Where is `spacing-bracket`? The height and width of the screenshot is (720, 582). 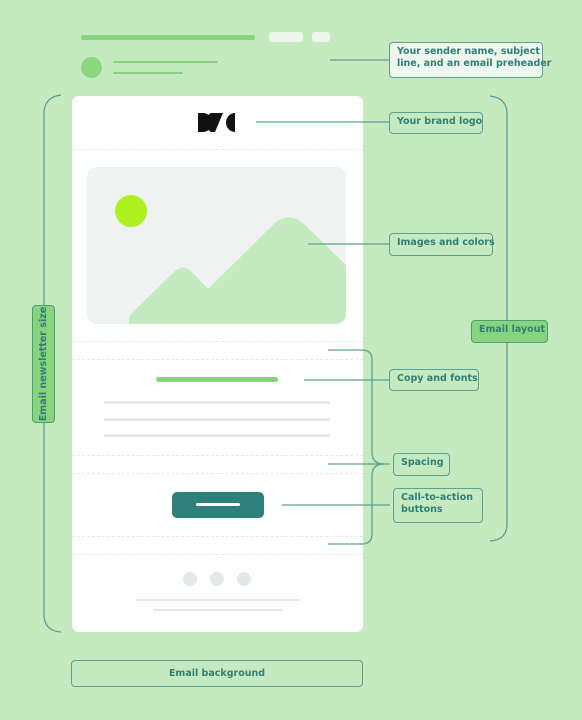
spacing-bracket is located at coordinates (356, 447).